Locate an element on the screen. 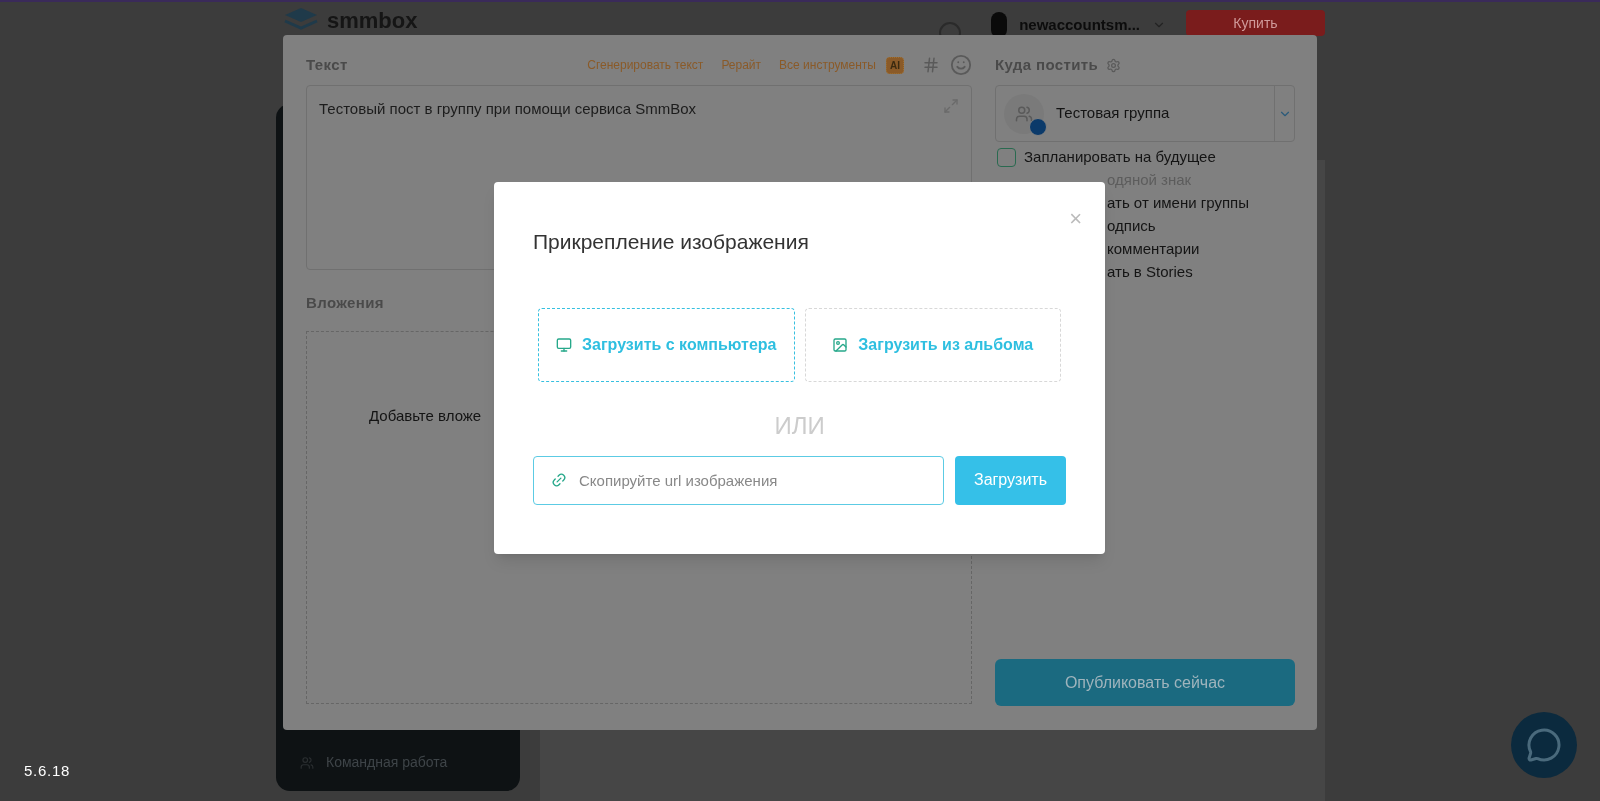 The image size is (1600, 801). ai-badge: AI is located at coordinates (895, 65).